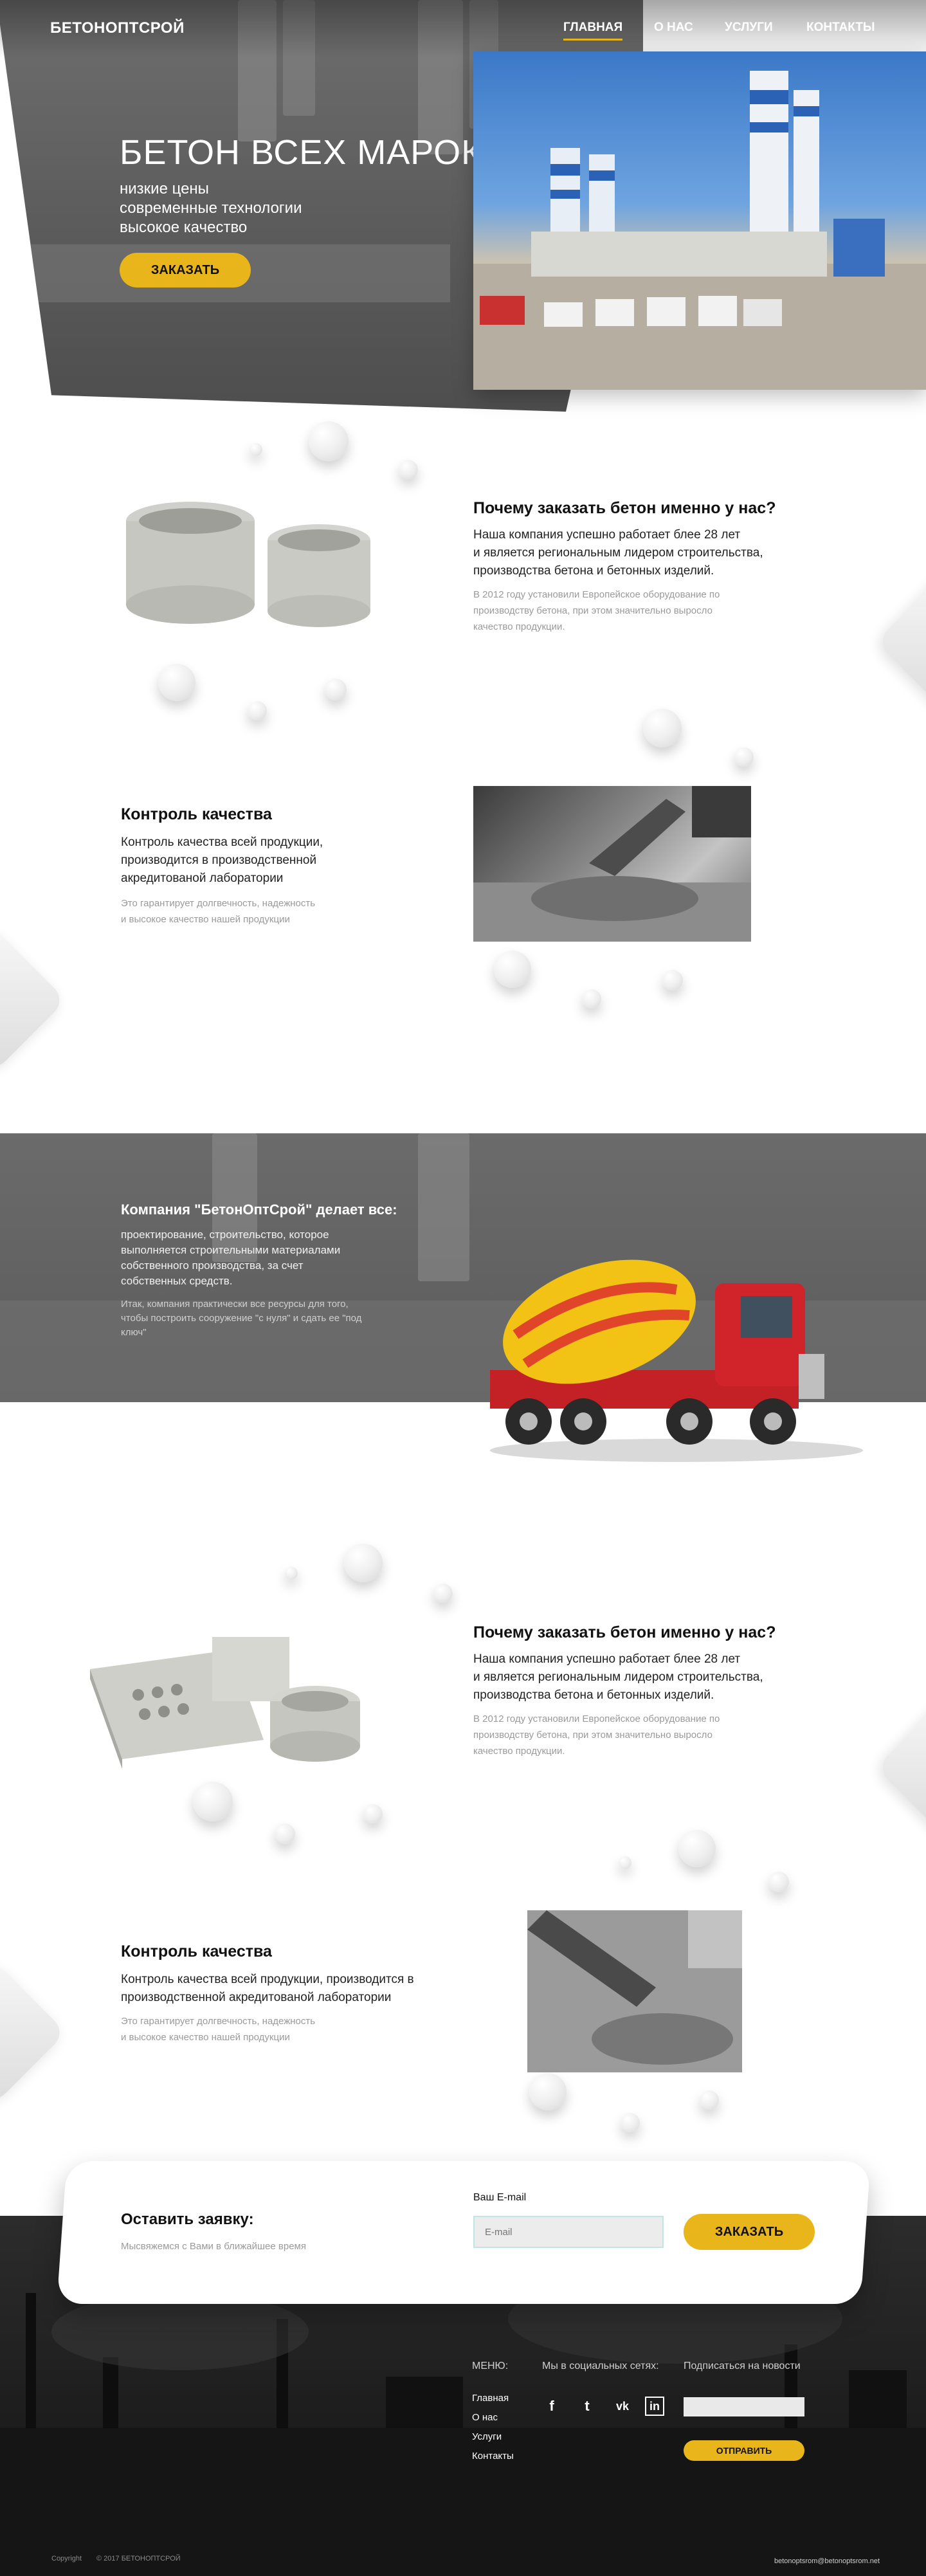  I want to click on band-text: проектирование, строительство, которое, so click(225, 1235).